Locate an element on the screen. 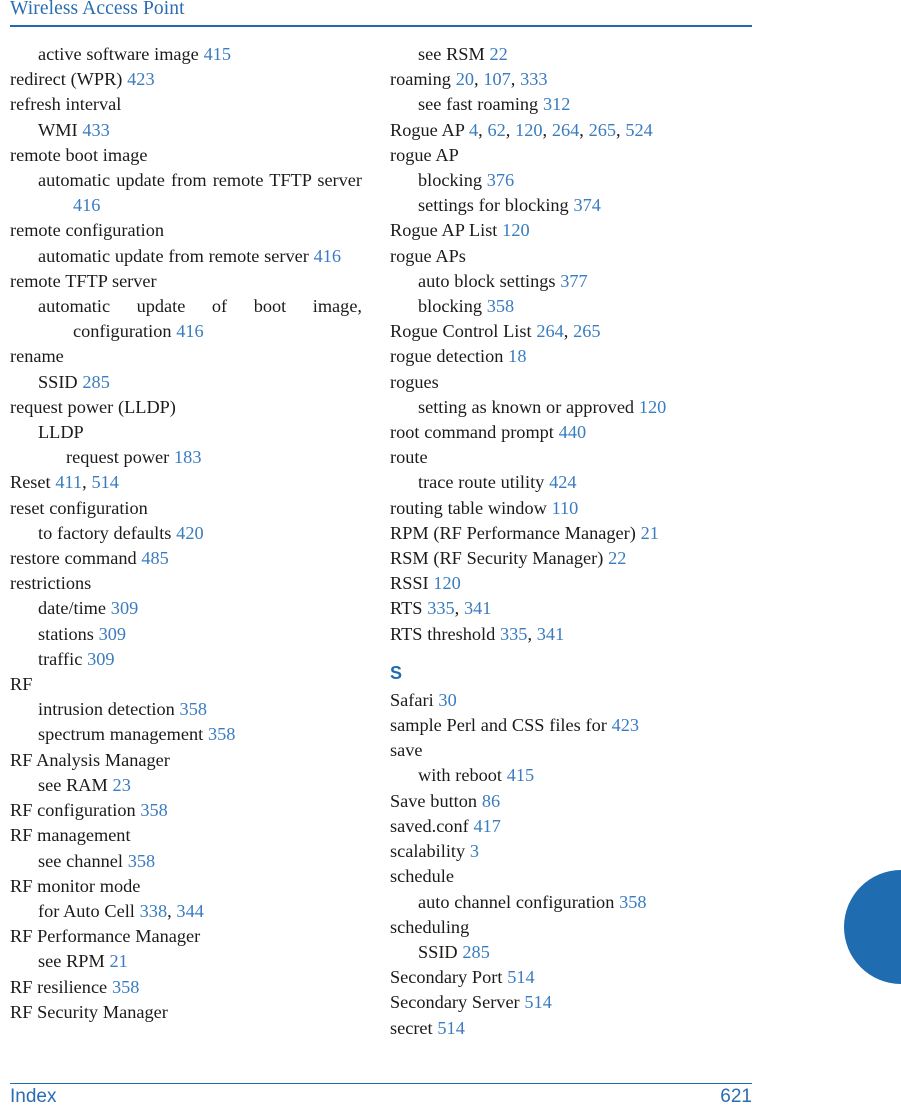 This screenshot has width=901, height=1110. index-entry: RF Analysis Manager is located at coordinates (90, 759).